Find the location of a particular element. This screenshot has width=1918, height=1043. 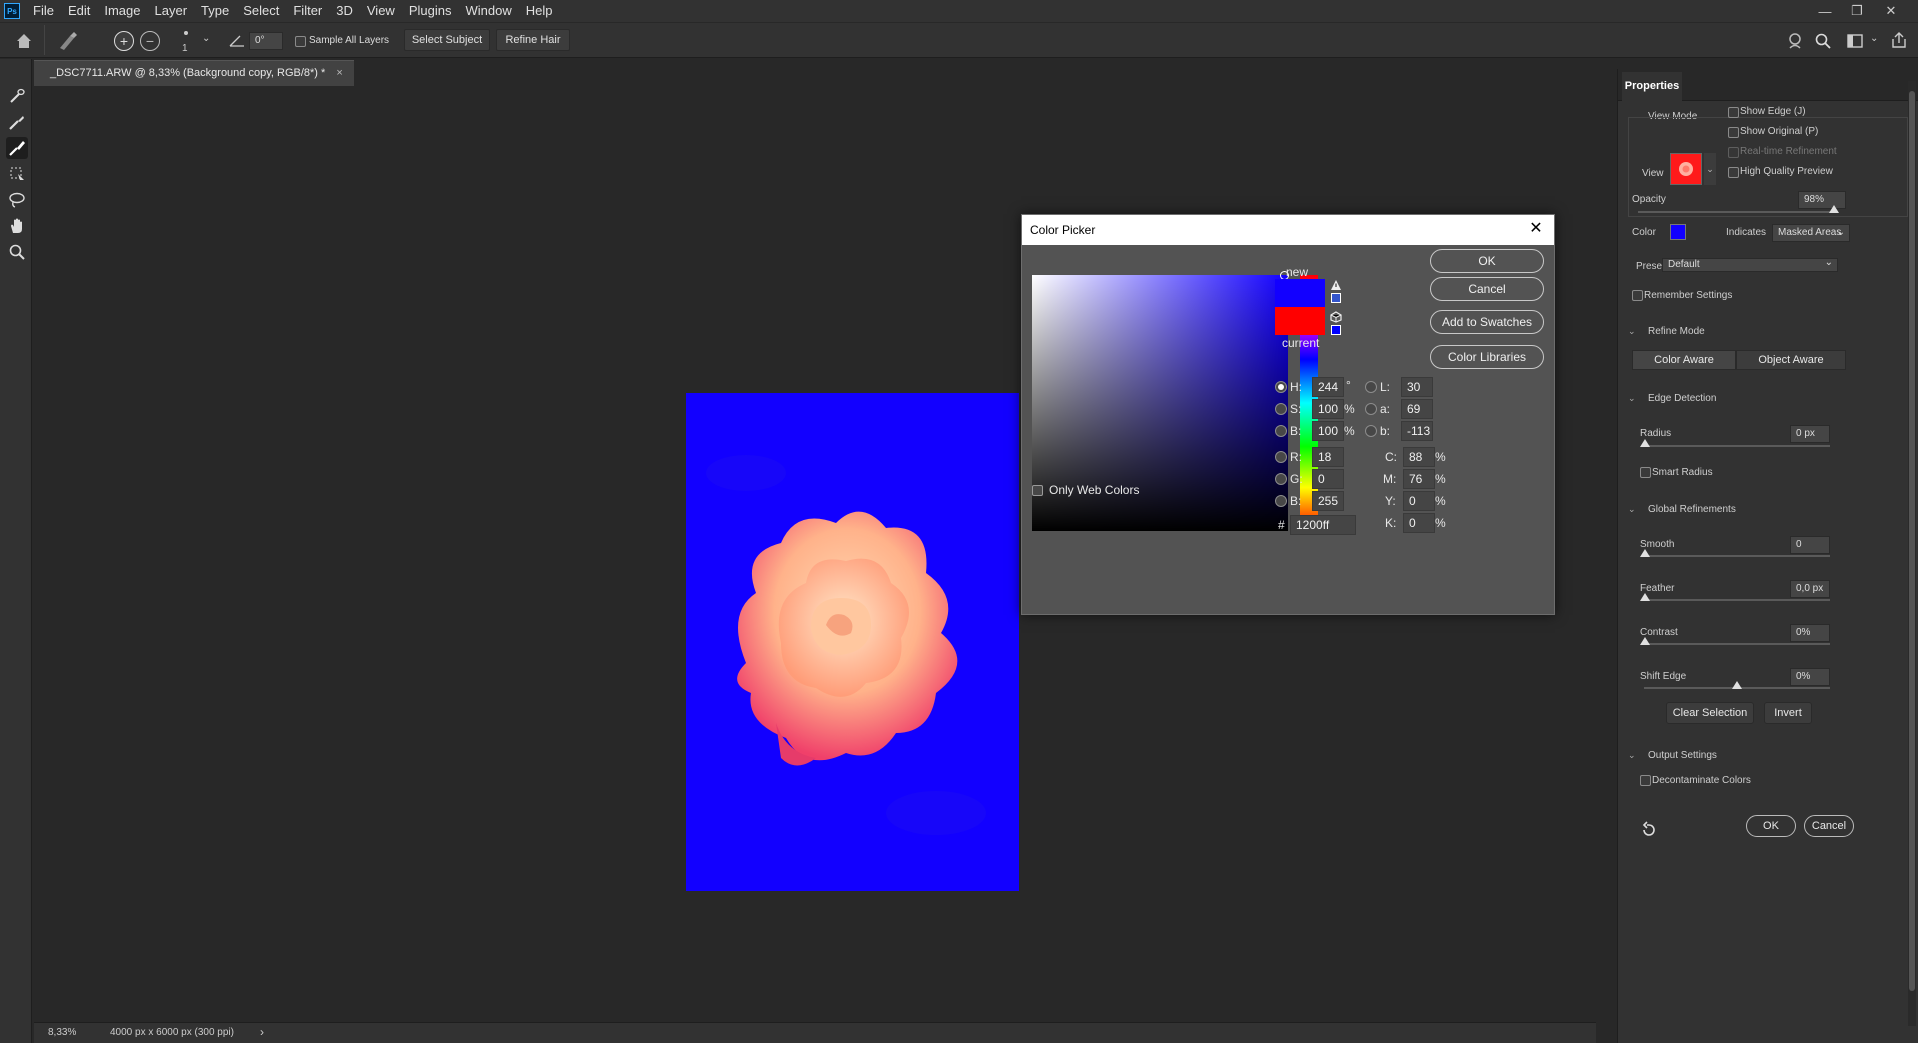

brush-tool-icon is located at coordinates (17, 148).